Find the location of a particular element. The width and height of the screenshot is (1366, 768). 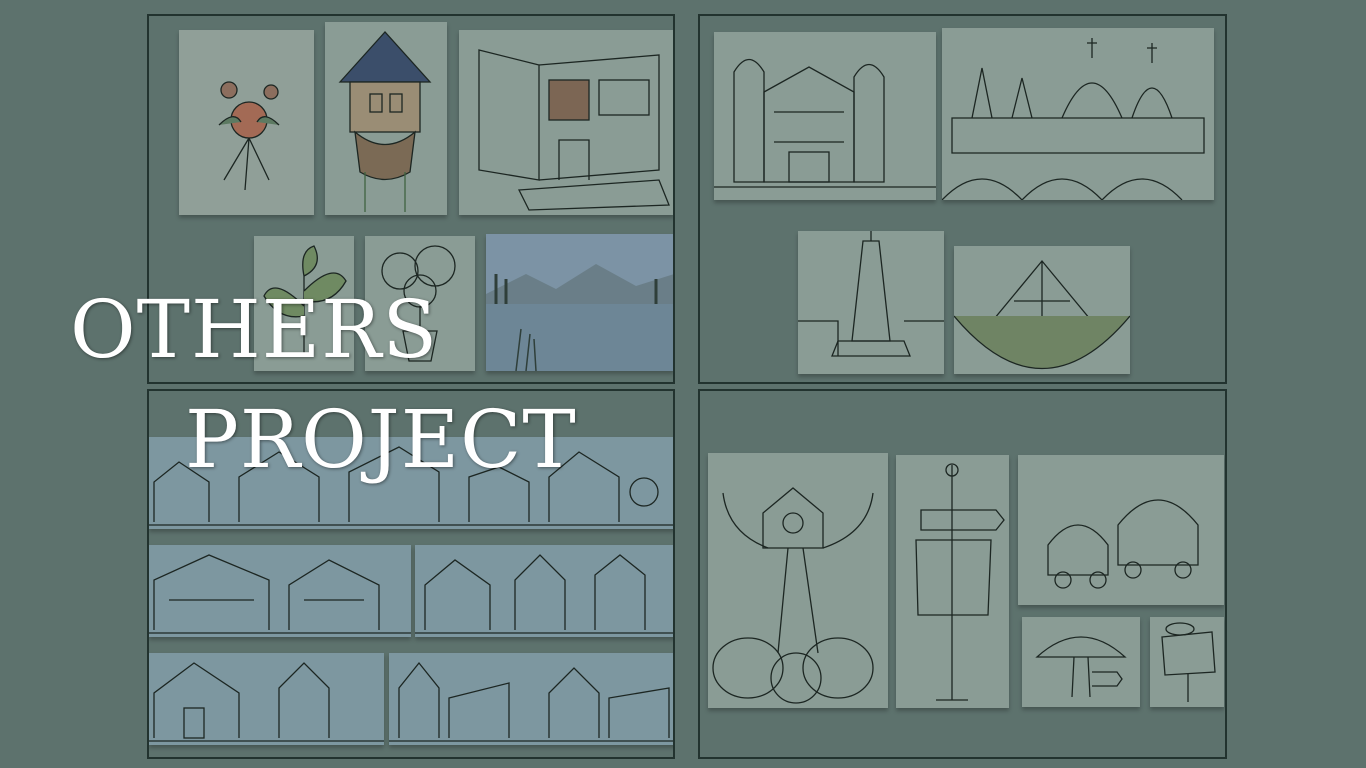

cathedral-domes-sketch is located at coordinates (1078, 114).